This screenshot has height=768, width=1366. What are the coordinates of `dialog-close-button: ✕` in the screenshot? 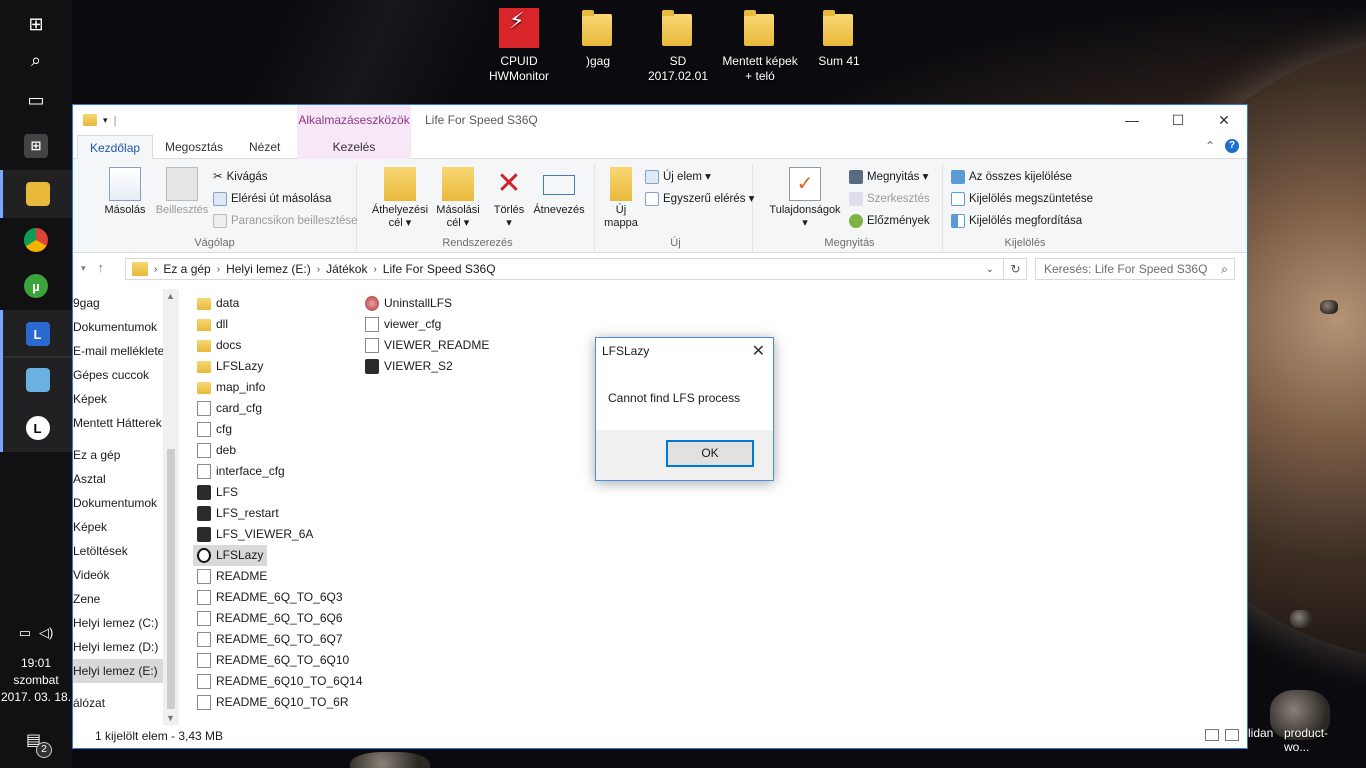 It's located at (758, 351).